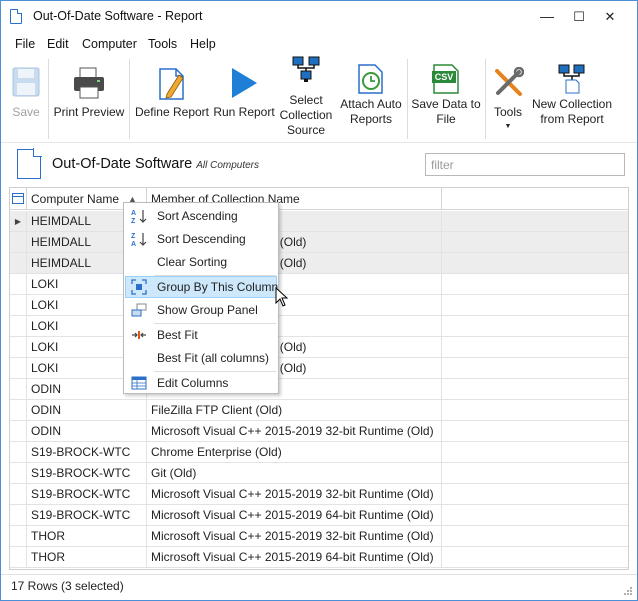 The width and height of the screenshot is (638, 601). Describe the element at coordinates (319, 389) in the screenshot. I see `table-row: ODIN` at that location.